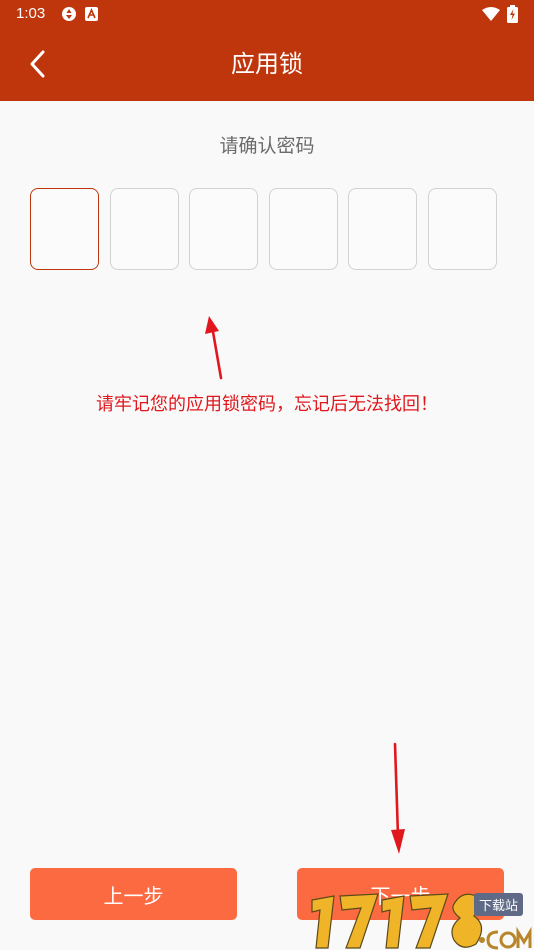 This screenshot has width=534, height=950. I want to click on aperture-icon, so click(69, 14).